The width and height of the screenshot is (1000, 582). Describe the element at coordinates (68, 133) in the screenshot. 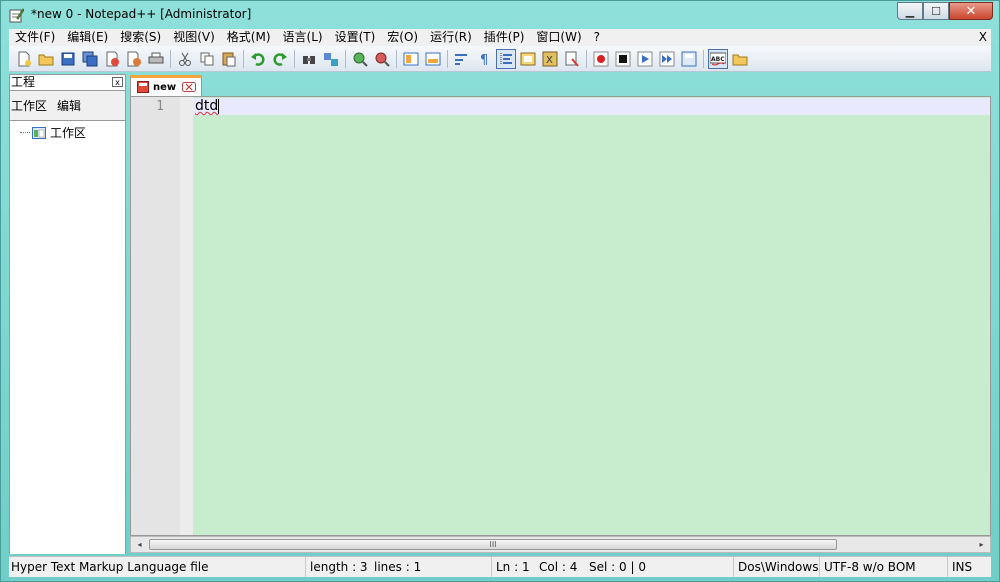

I see `tree-item-label: 工作区` at that location.